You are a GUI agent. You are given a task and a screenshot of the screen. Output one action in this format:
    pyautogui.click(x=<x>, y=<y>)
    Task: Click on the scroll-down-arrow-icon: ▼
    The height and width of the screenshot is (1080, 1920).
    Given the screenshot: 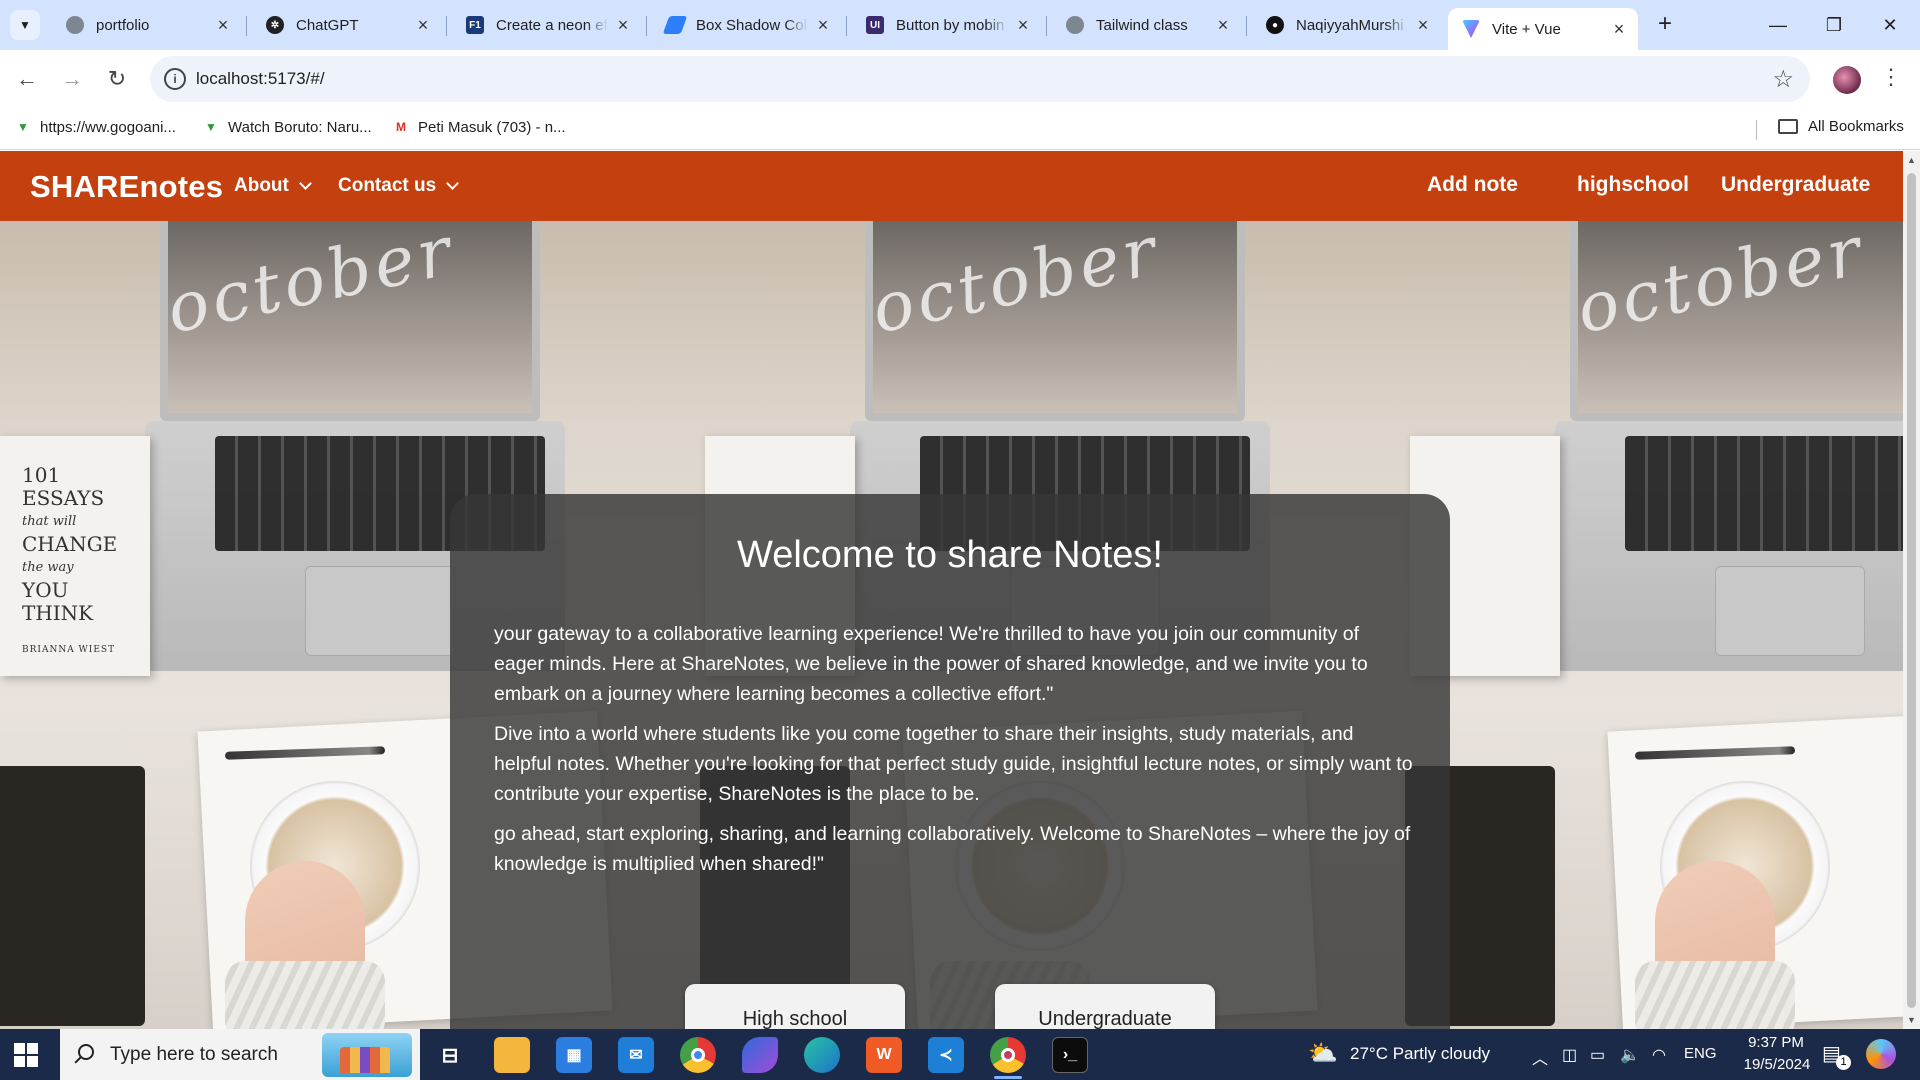 What is the action you would take?
    pyautogui.click(x=1911, y=1020)
    